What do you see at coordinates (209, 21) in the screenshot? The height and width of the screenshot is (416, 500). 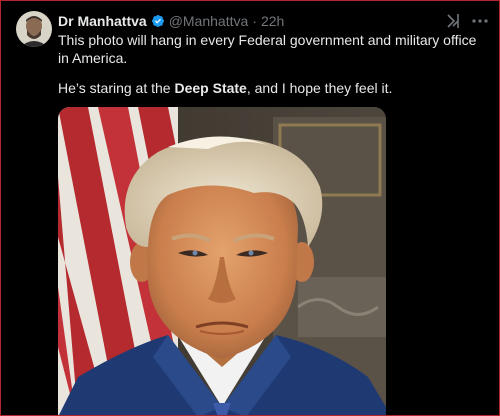 I see `author-handle: @Manhattva` at bounding box center [209, 21].